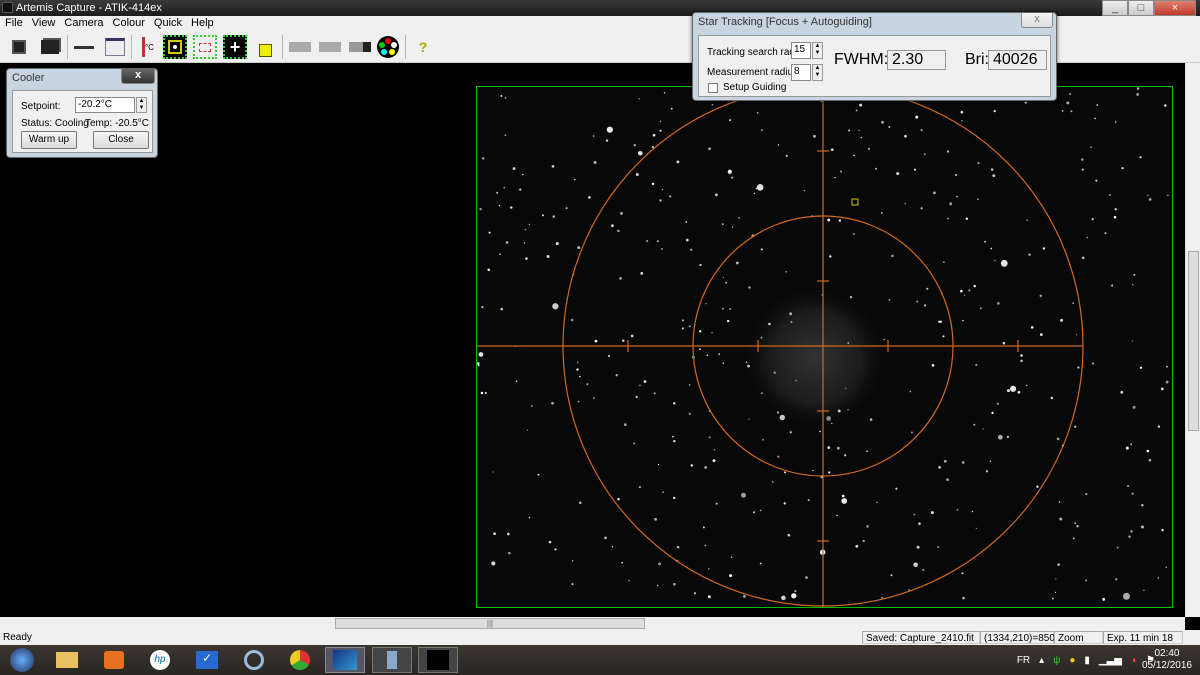 This screenshot has width=1200, height=675. Describe the element at coordinates (129, 23) in the screenshot. I see `menu-colour: Colour` at that location.